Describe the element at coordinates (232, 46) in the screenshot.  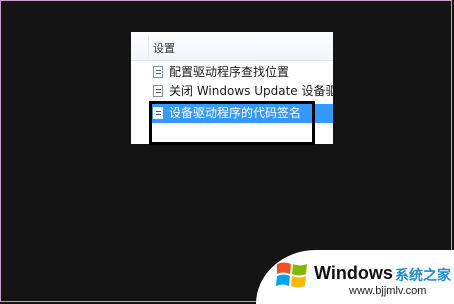
I see `column-header: 设置` at that location.